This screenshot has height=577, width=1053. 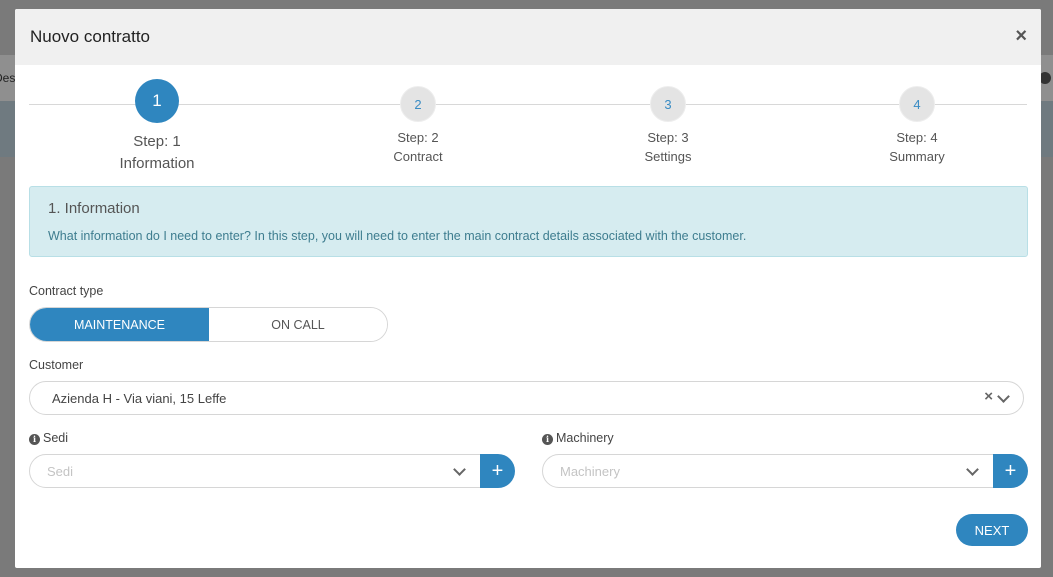 What do you see at coordinates (8, 78) in the screenshot?
I see `background-text: Des` at bounding box center [8, 78].